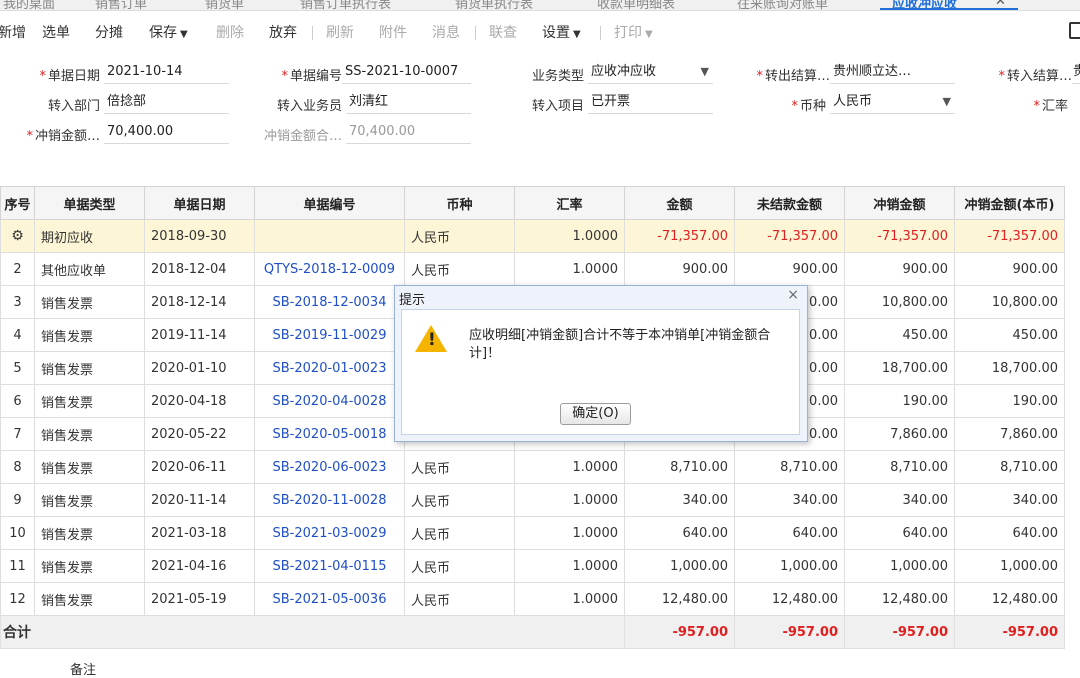 The image size is (1080, 678). Describe the element at coordinates (789, 566) in the screenshot. I see `cell-unpaid: 1,000.00` at that location.